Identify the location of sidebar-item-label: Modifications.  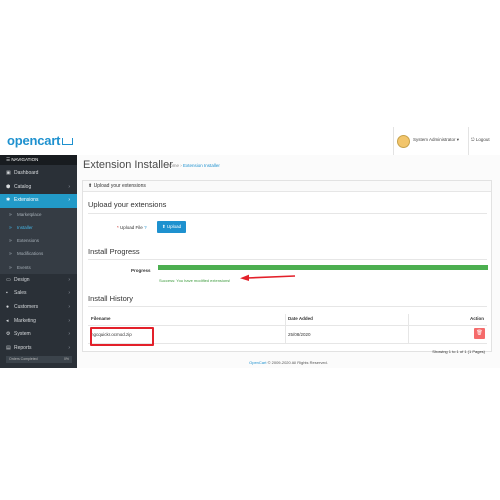
(30, 254).